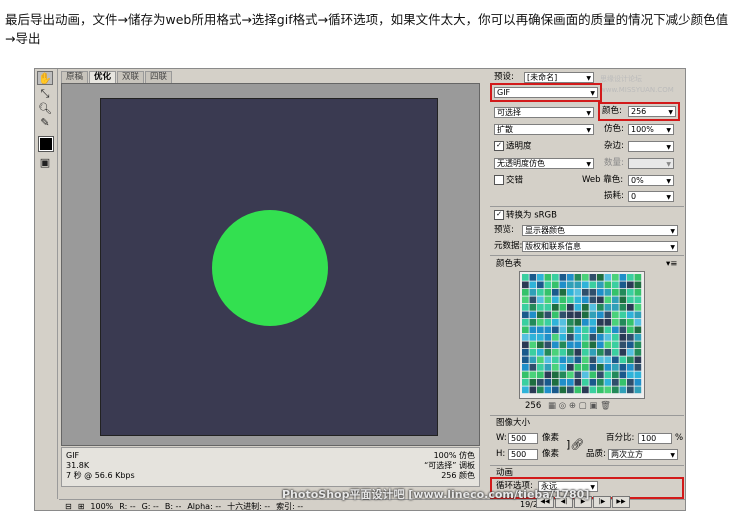  Describe the element at coordinates (131, 77) in the screenshot. I see `tab-2up: 双联` at that location.